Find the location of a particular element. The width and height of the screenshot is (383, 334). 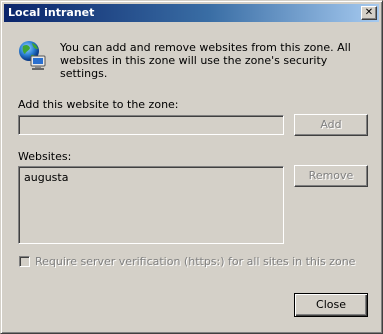

close-button: Close is located at coordinates (331, 305).